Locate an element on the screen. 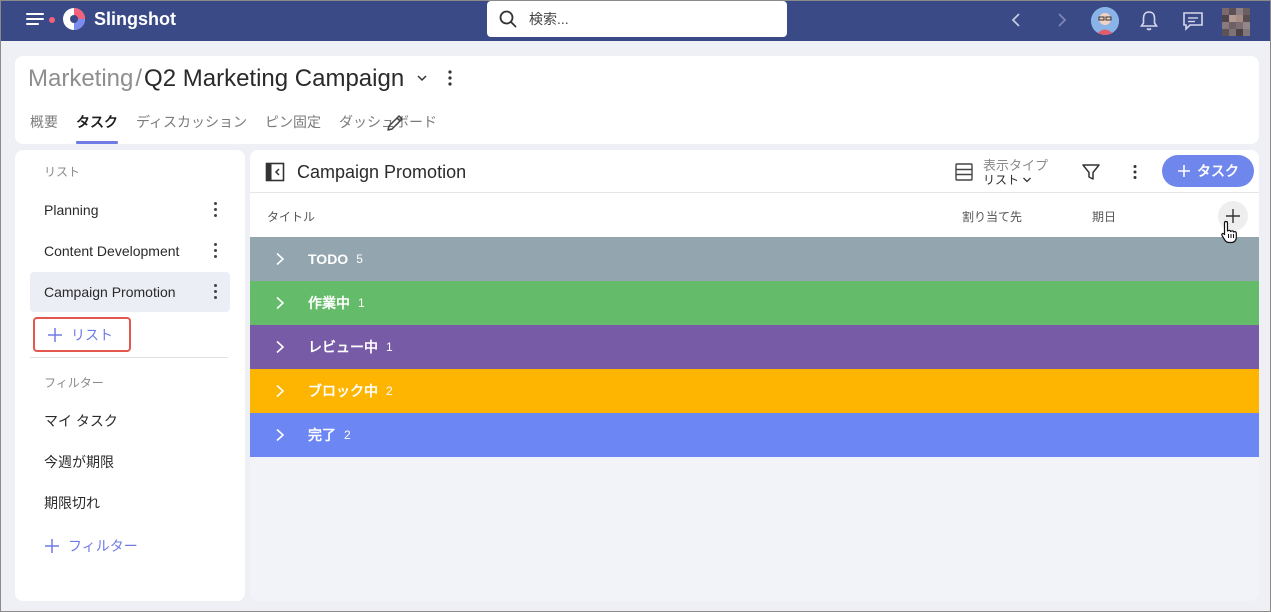 Image resolution: width=1271 pixels, height=612 pixels. add-list-label: リスト is located at coordinates (92, 334).